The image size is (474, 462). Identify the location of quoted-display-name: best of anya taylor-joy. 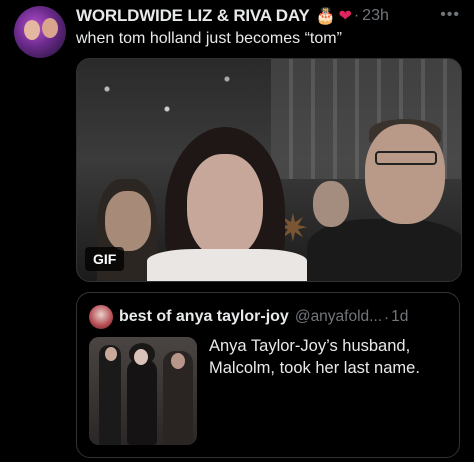
(204, 317).